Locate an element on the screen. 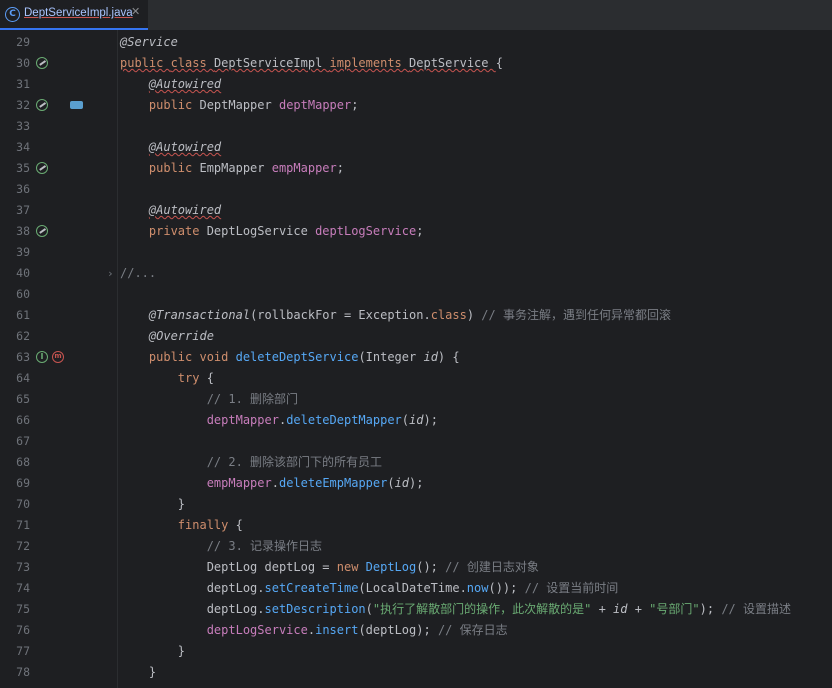 This screenshot has height=688, width=832. code-line: 69 empMapper.deleteEmpMapper(id); is located at coordinates (416, 483).